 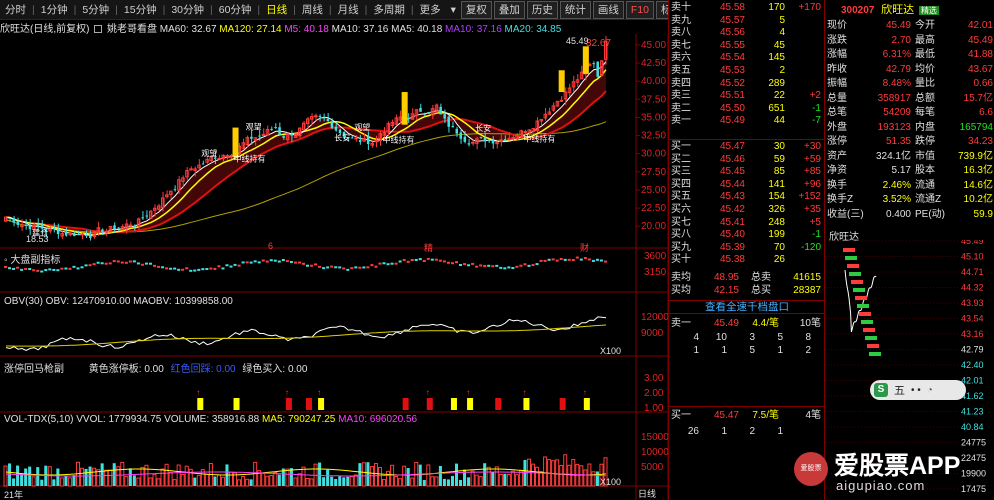 What do you see at coordinates (575, 9) in the screenshot?
I see `stats-button: 统计` at bounding box center [575, 9].